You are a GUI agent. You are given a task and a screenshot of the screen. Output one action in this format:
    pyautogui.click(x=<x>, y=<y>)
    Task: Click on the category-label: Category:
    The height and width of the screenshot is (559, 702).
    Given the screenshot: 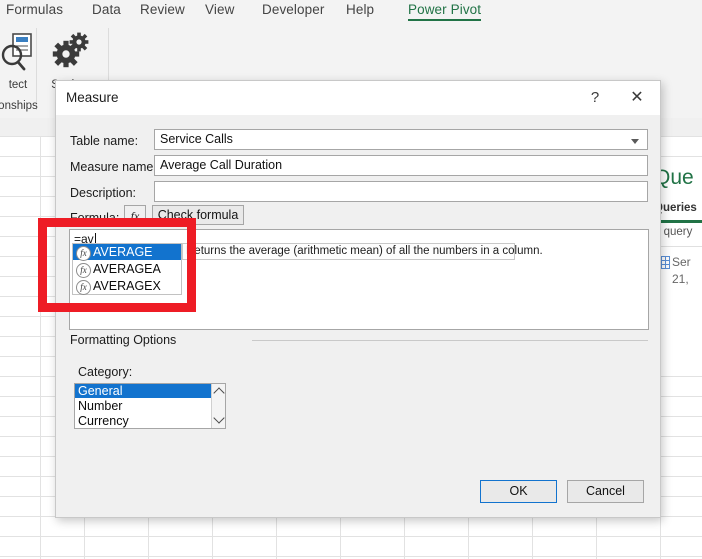 What is the action you would take?
    pyautogui.click(x=105, y=372)
    